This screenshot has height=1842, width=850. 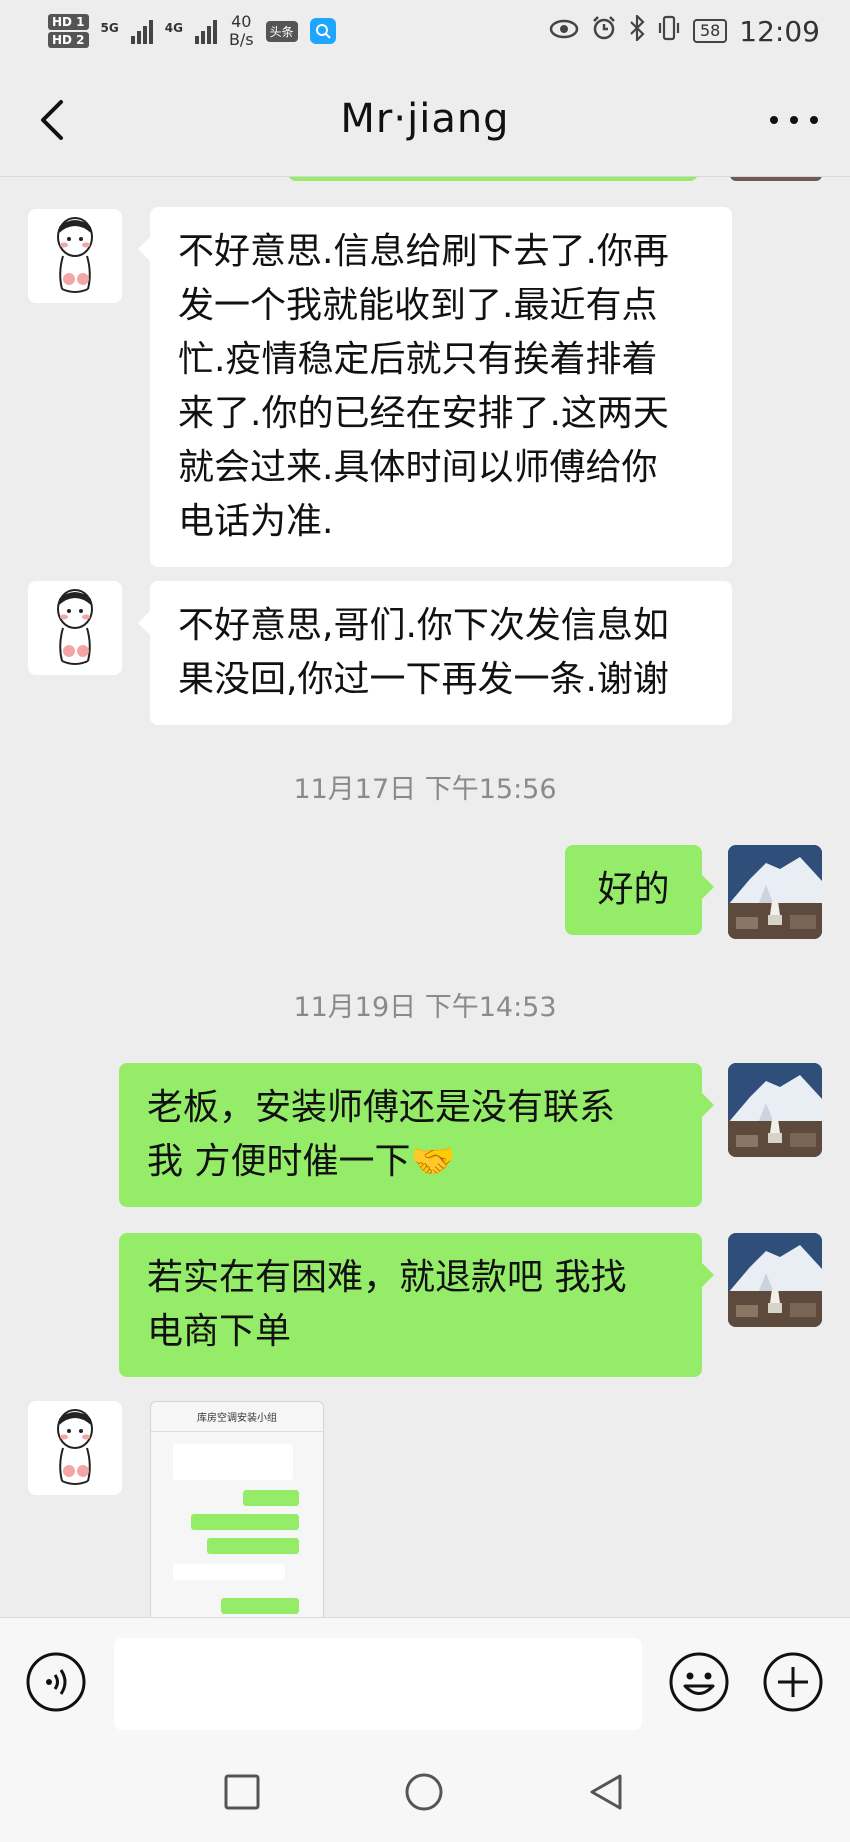 What do you see at coordinates (205, 31) in the screenshot?
I see `signal-2-icon` at bounding box center [205, 31].